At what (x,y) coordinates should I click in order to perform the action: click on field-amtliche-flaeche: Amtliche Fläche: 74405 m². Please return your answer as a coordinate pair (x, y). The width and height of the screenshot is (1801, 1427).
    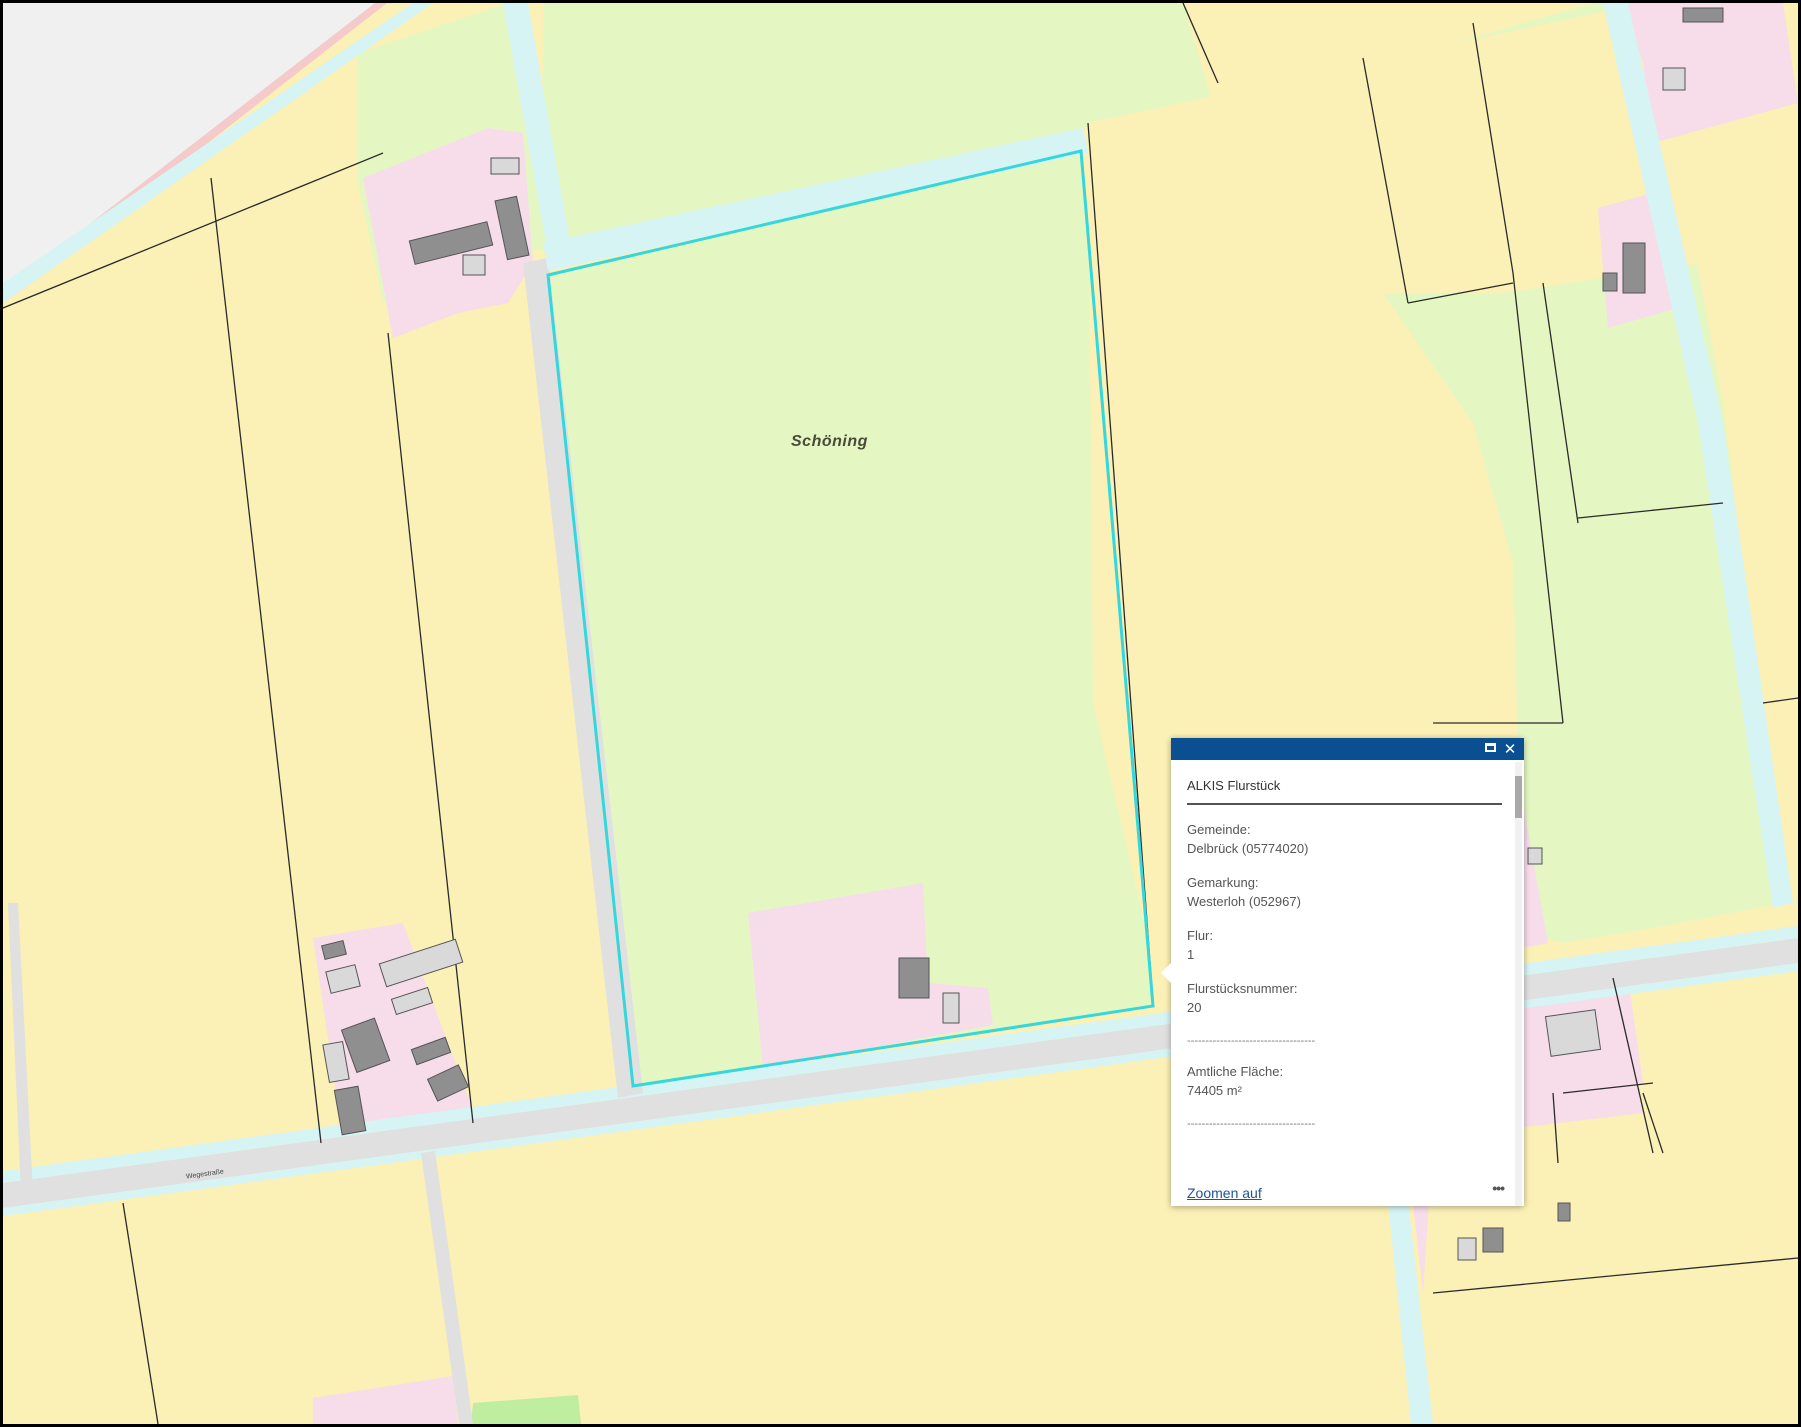
    Looking at the image, I should click on (1344, 1081).